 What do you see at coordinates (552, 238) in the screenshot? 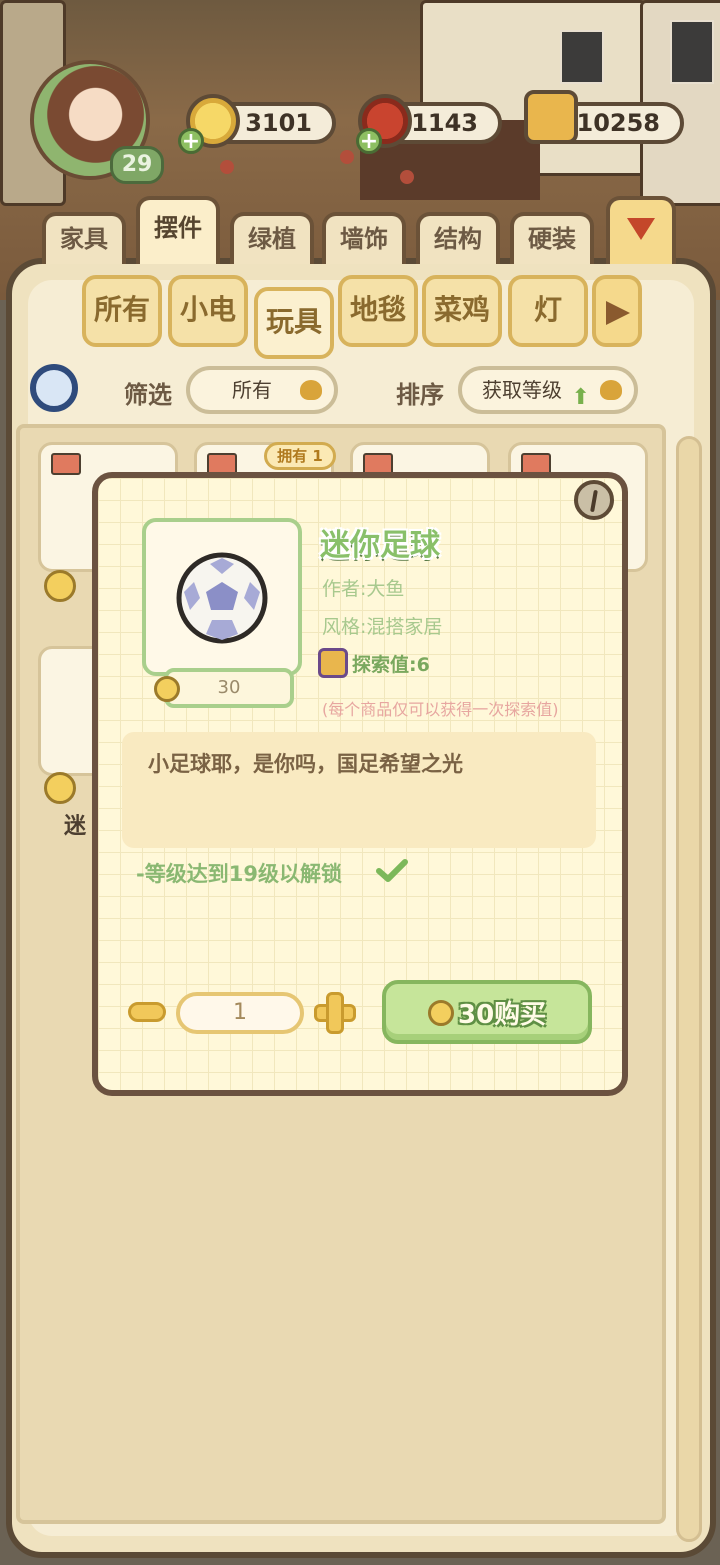
I see `tab-hard-decor: 硬装` at bounding box center [552, 238].